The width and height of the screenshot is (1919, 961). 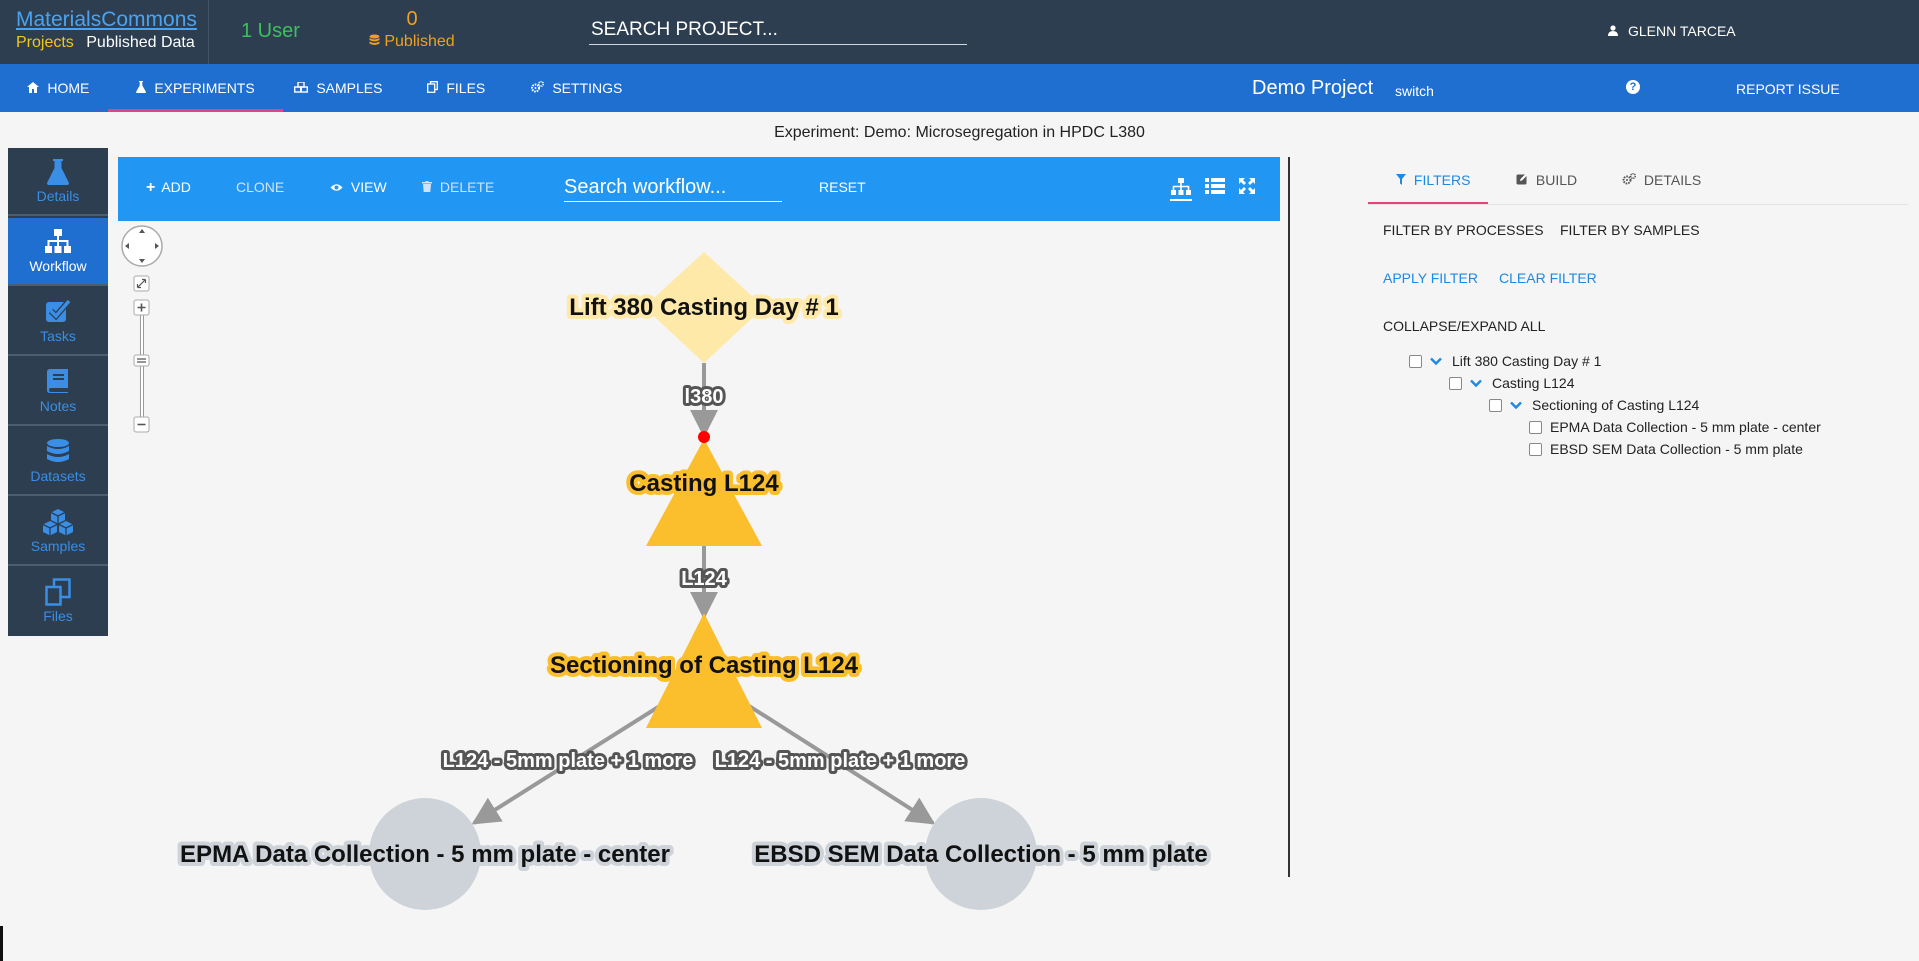 I want to click on apply-filter-button: APPLY FILTER, so click(x=1430, y=278).